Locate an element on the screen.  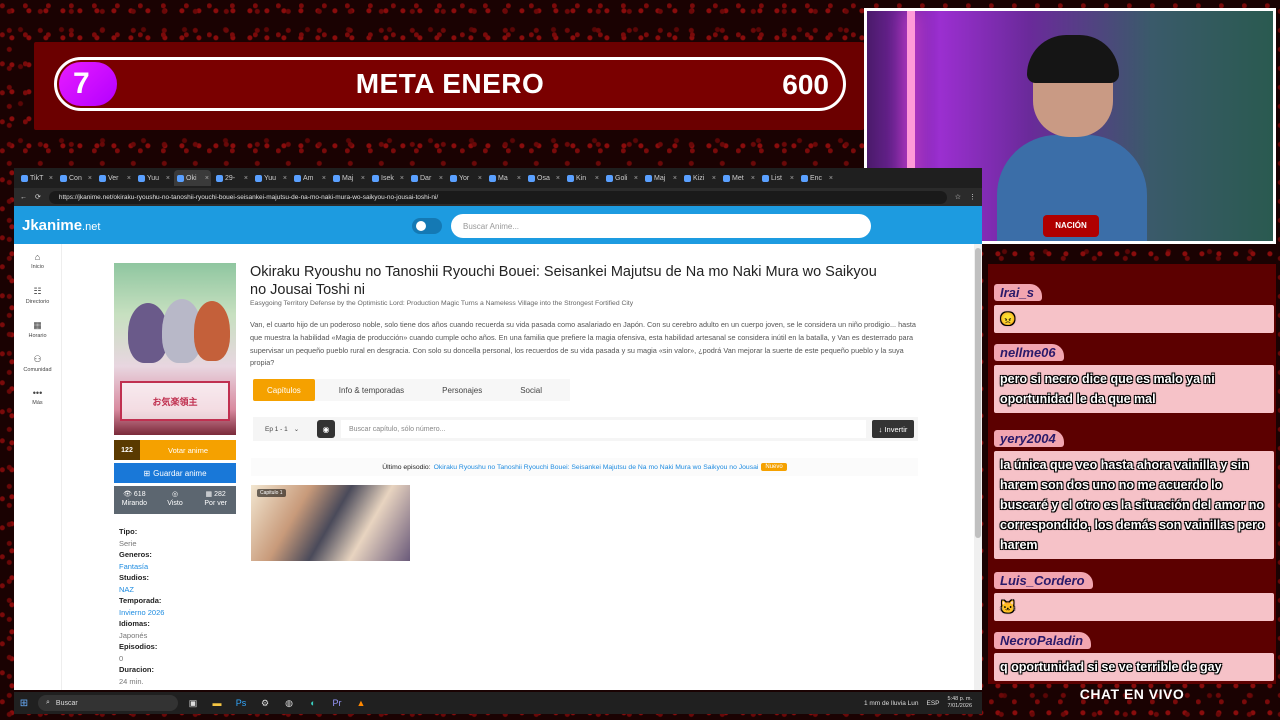
poster-title-art: お気楽領主 is located at coordinates (175, 401).